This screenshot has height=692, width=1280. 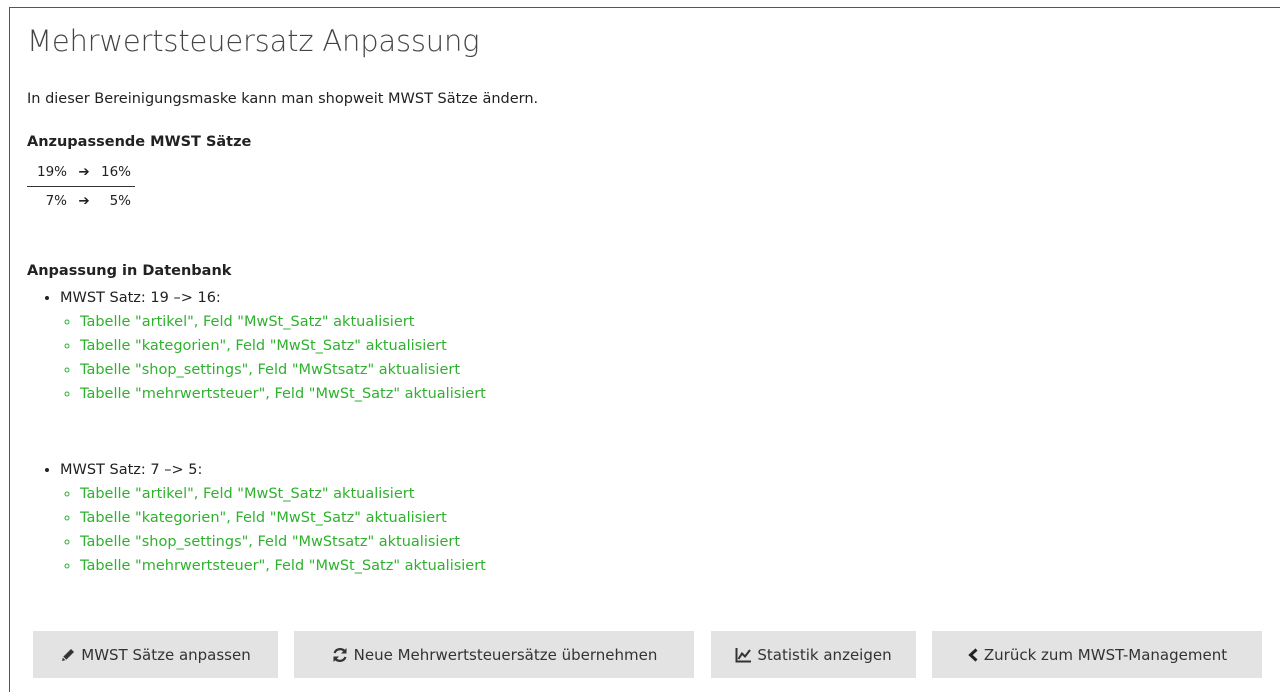 What do you see at coordinates (140, 298) in the screenshot?
I see `update-group-label: MWST Satz: 19 –> 16:` at bounding box center [140, 298].